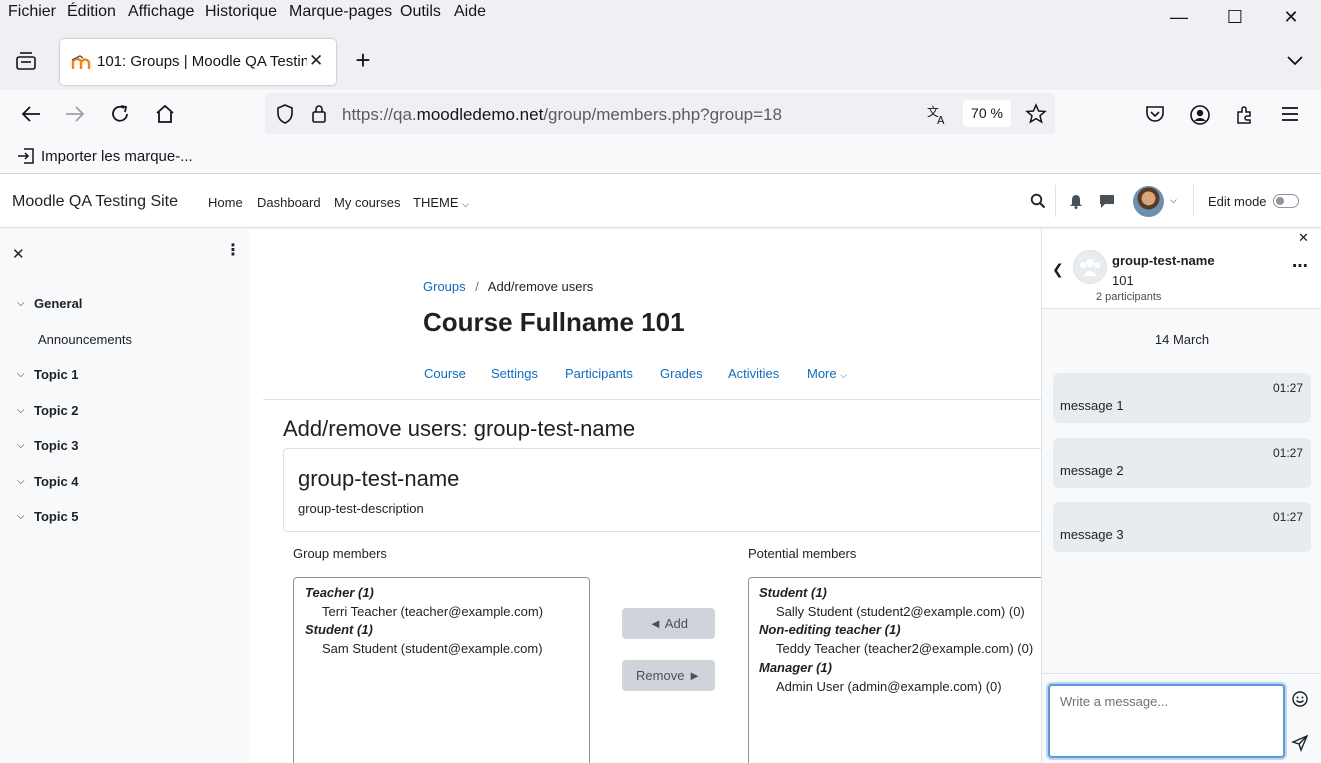 This screenshot has height=763, width=1321. Describe the element at coordinates (81, 62) in the screenshot. I see `moodle-favicon-icon` at that location.